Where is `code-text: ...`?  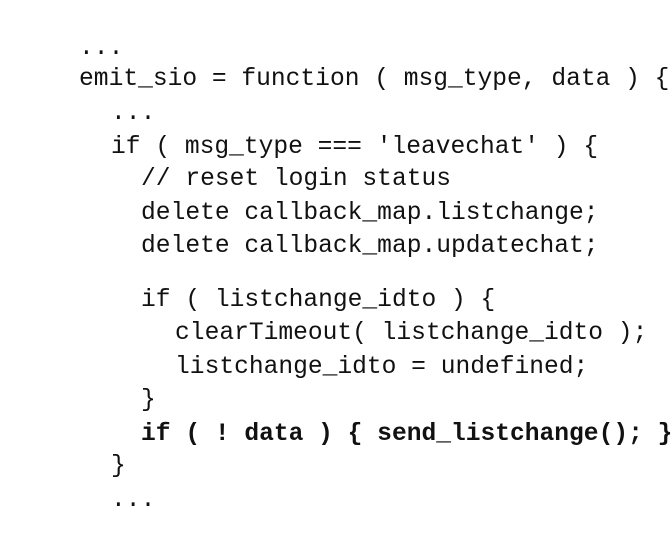 code-text: ... is located at coordinates (133, 500).